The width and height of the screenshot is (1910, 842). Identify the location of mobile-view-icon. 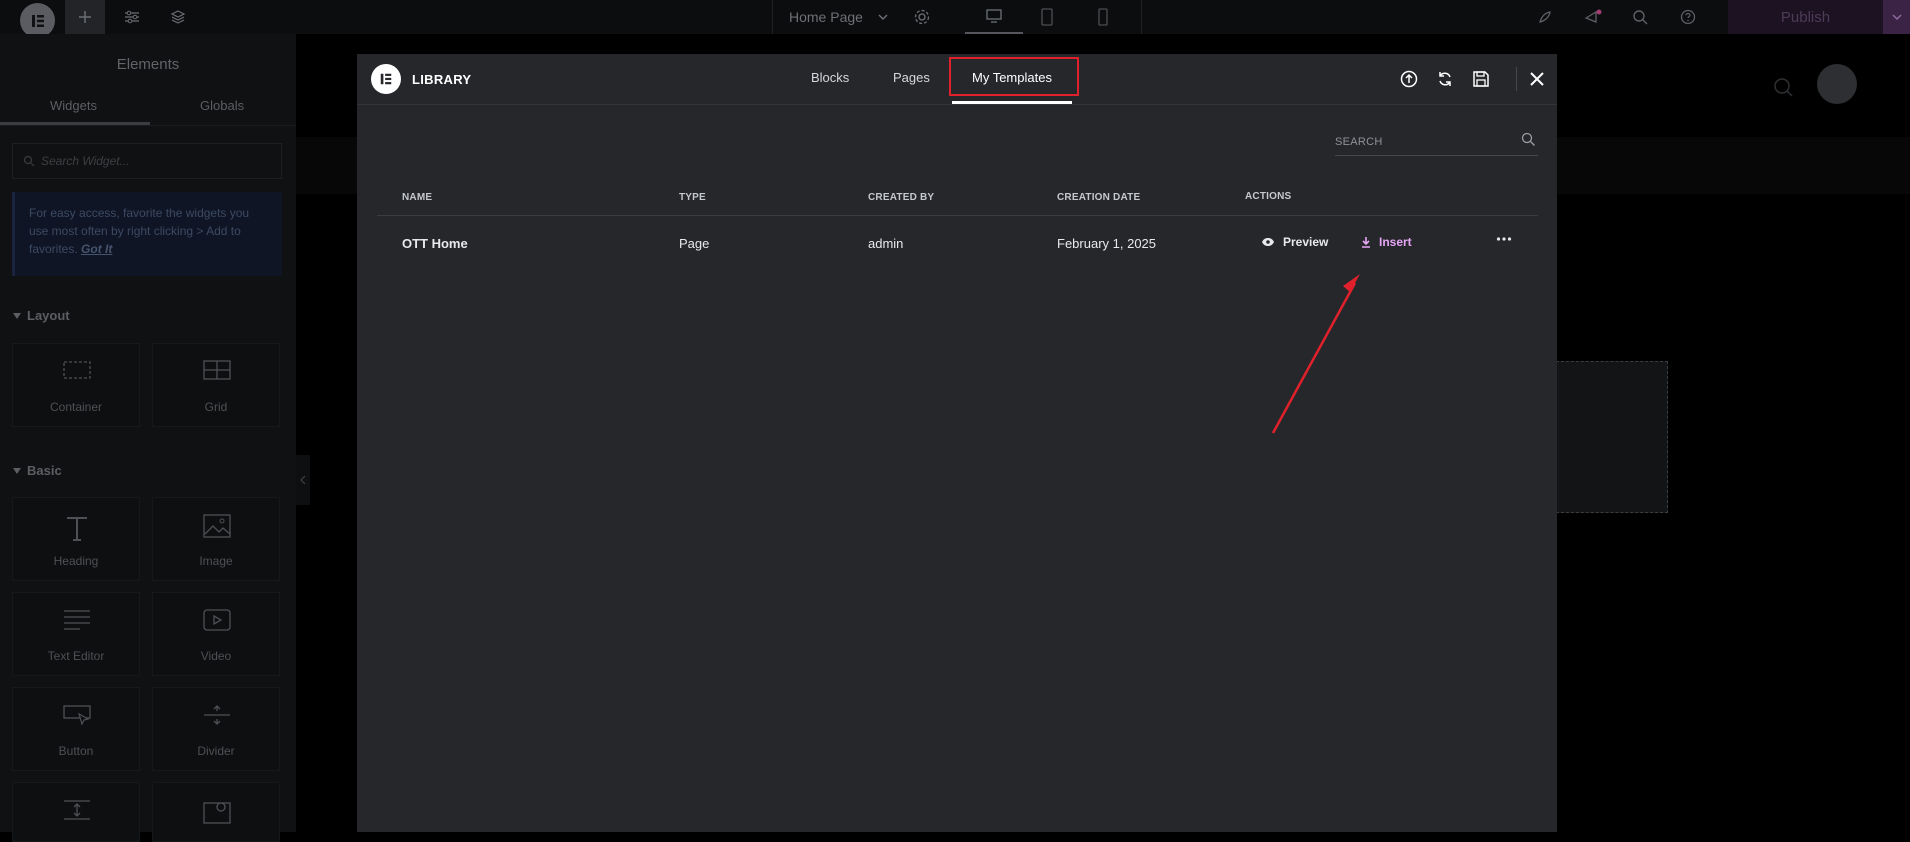
(1103, 17).